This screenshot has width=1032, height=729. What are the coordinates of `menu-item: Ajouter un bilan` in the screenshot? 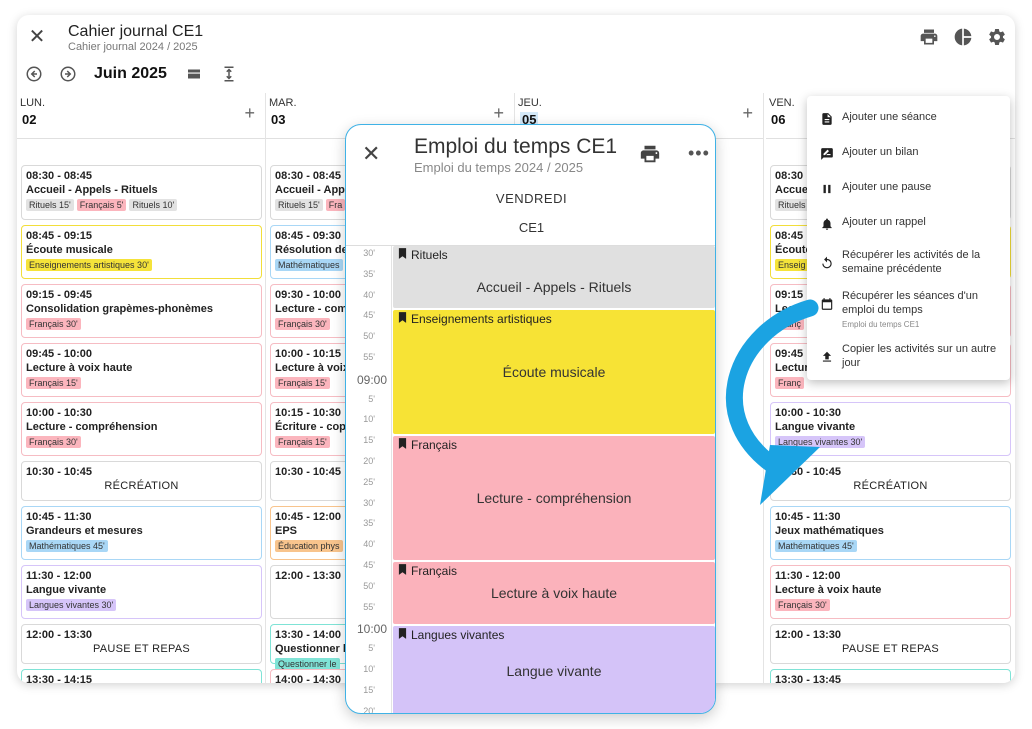 It's located at (908, 160).